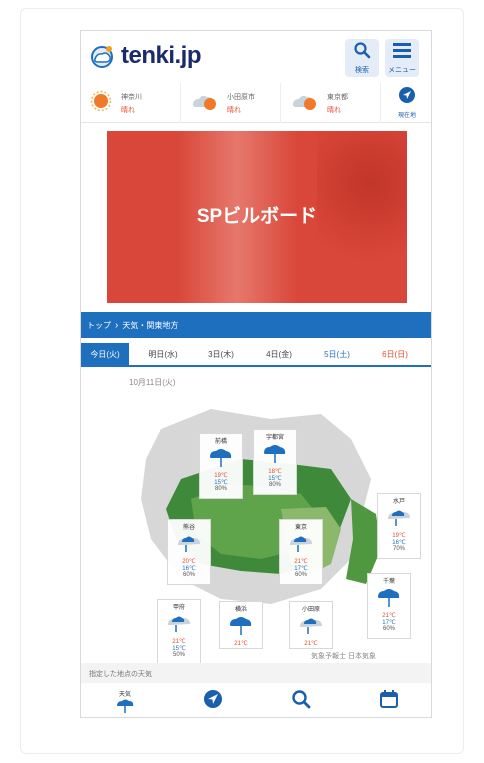 The width and height of the screenshot is (484, 763). What do you see at coordinates (105, 354) in the screenshot?
I see `tab-day-1: 今日(火)` at bounding box center [105, 354].